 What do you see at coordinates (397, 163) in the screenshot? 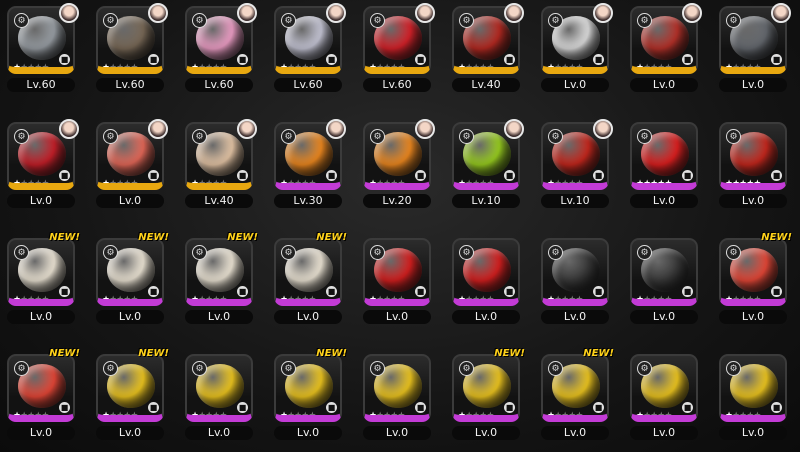
I see `item-slot: ⚙ ★★★★★ ■ Lv.20` at bounding box center [397, 163].